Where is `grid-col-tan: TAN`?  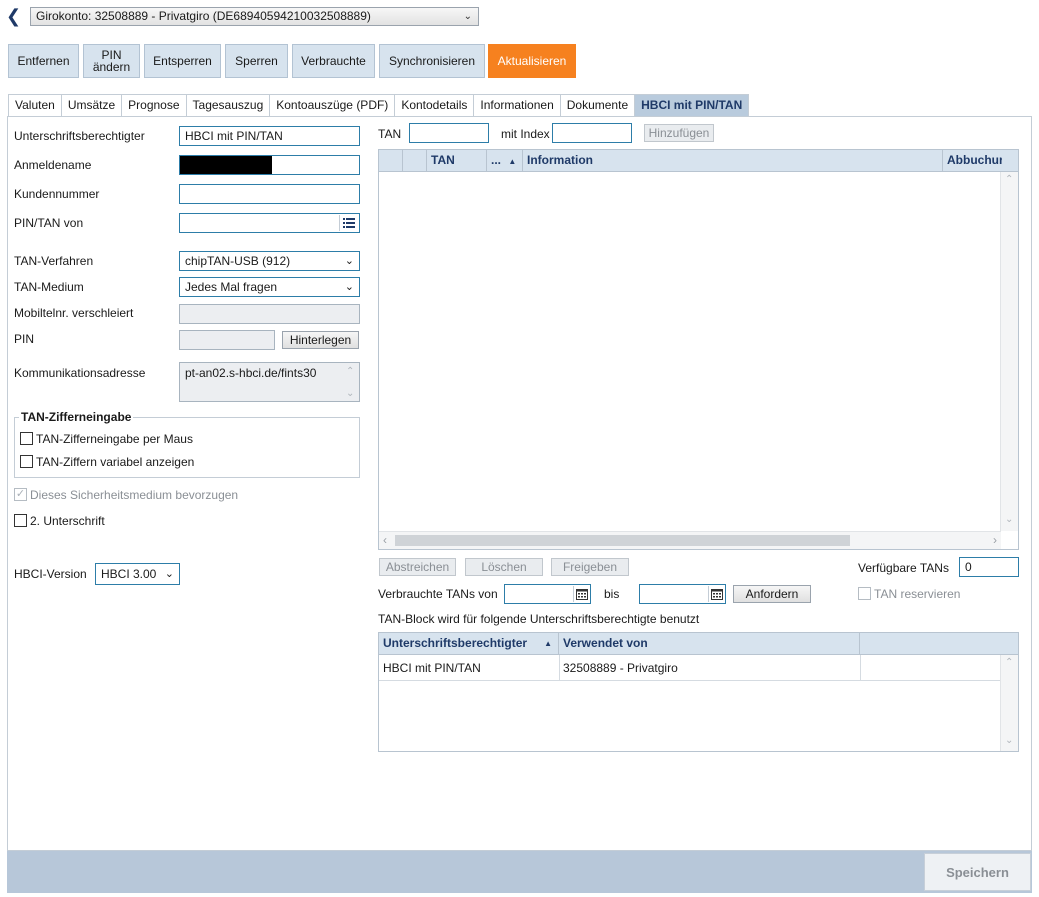 grid-col-tan: TAN is located at coordinates (457, 160).